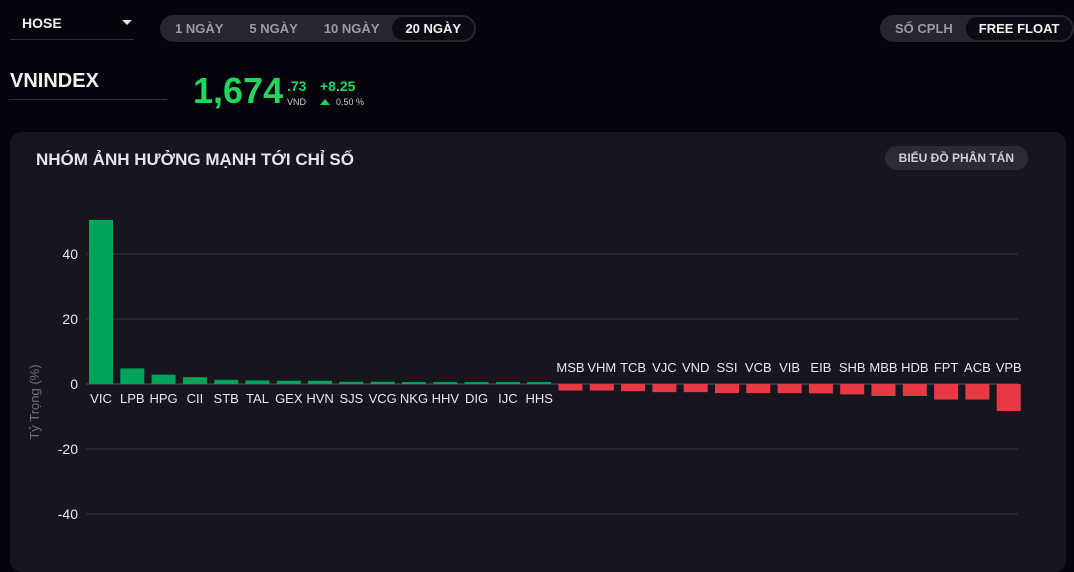 The width and height of the screenshot is (1074, 572). Describe the element at coordinates (289, 398) in the screenshot. I see `category-label: GEX` at that location.